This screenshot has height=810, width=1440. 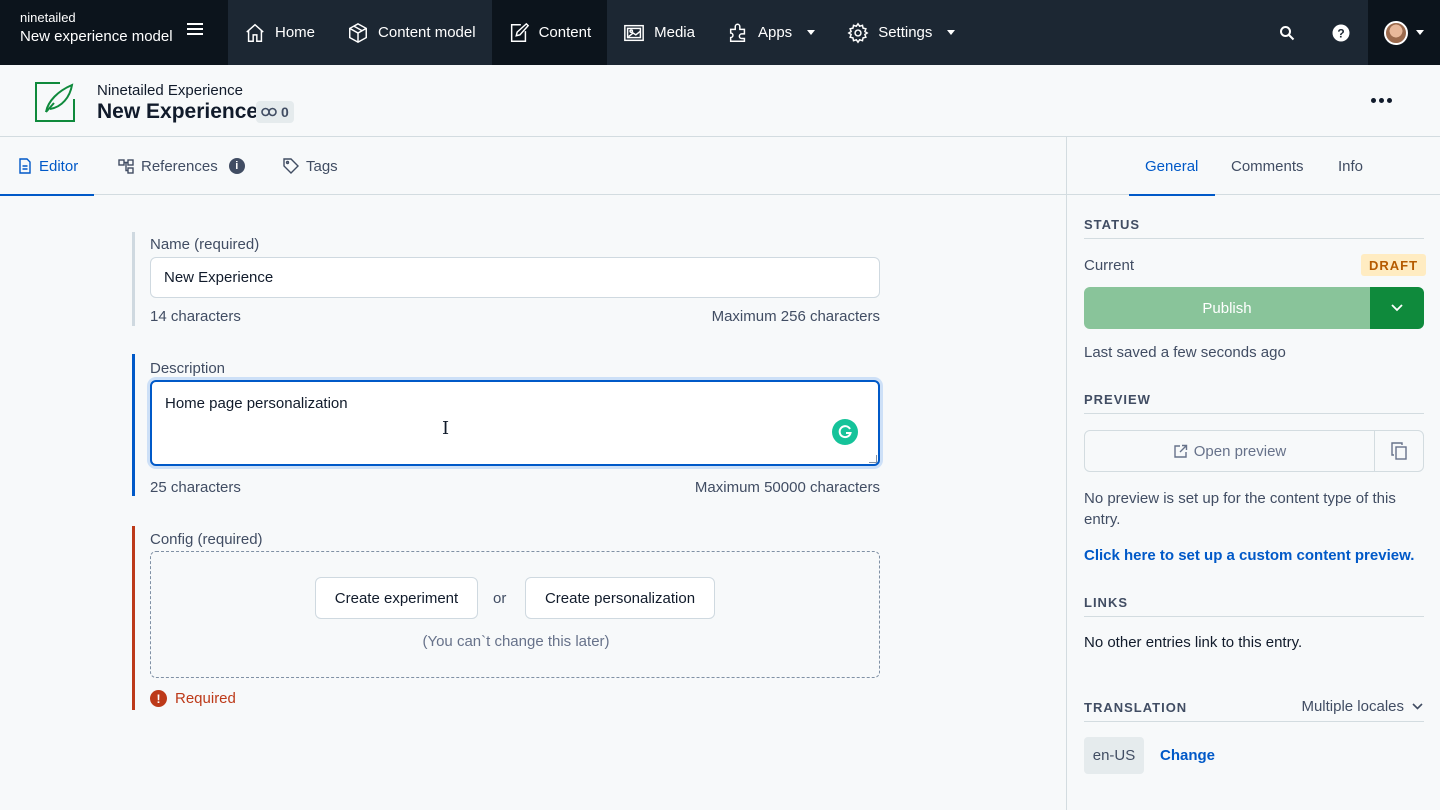 What do you see at coordinates (845, 432) in the screenshot?
I see `grammarly-icon` at bounding box center [845, 432].